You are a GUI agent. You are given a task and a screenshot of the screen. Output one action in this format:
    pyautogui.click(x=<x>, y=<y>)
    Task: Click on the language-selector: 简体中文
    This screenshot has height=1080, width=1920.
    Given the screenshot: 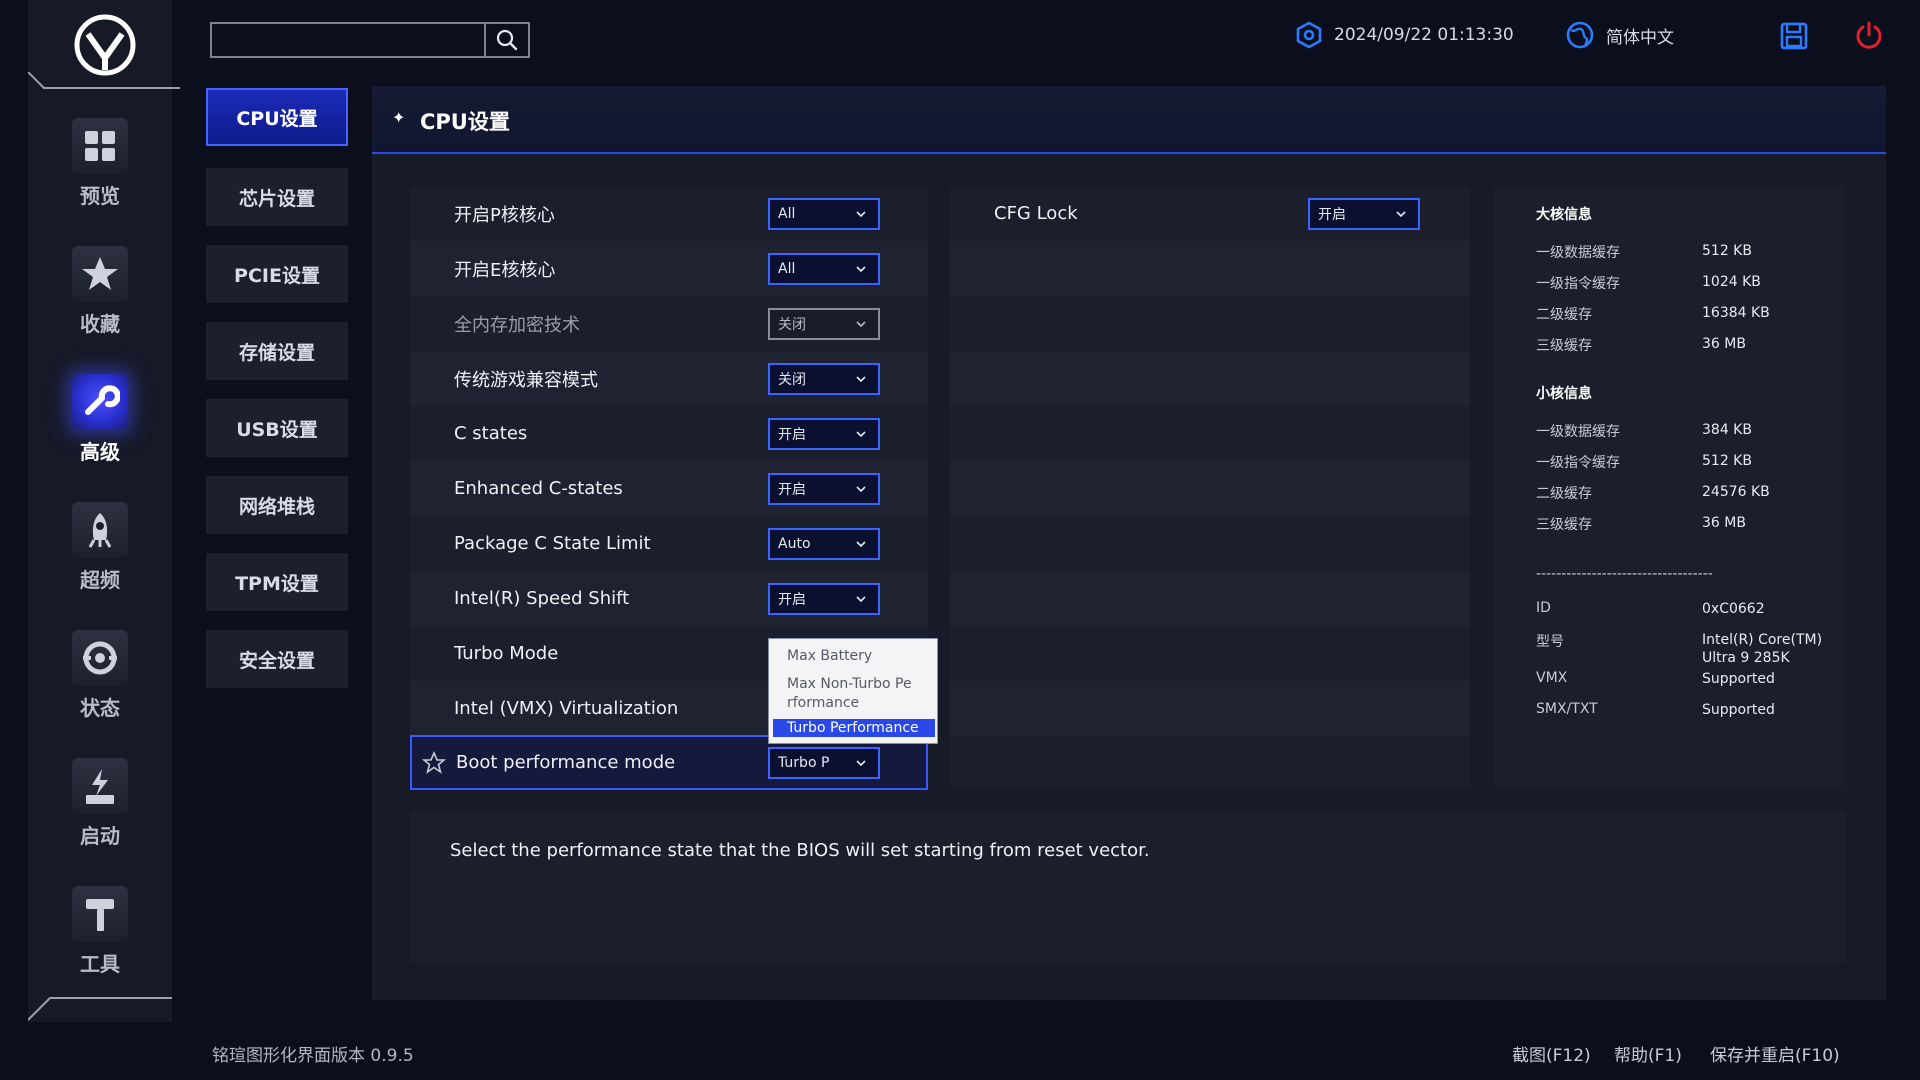 What is the action you would take?
    pyautogui.click(x=1620, y=35)
    